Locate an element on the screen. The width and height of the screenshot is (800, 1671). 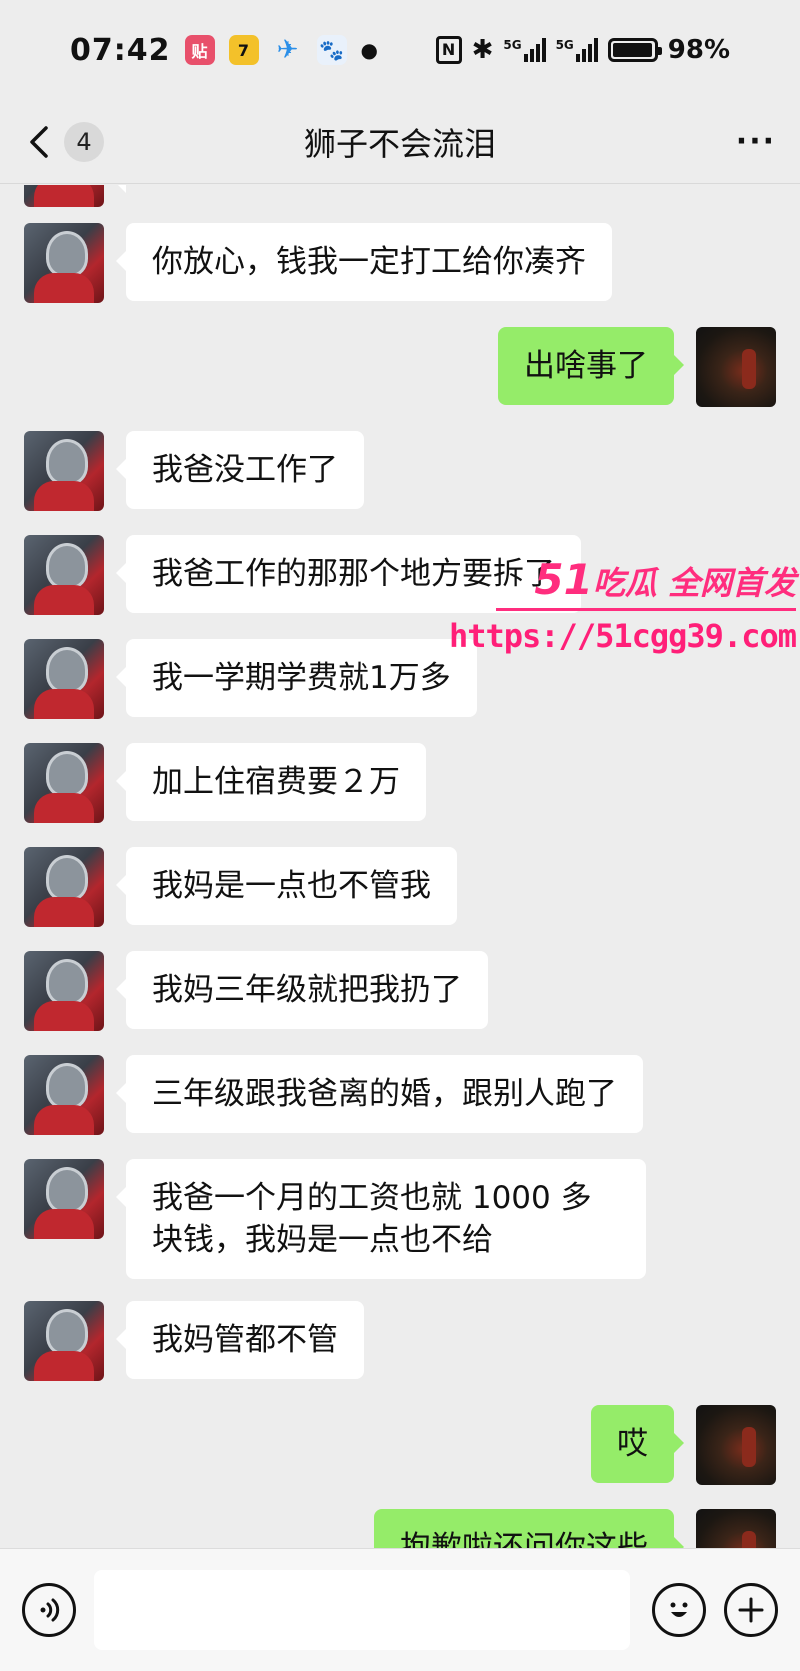
back-button: 4 is located at coordinates (64, 141).